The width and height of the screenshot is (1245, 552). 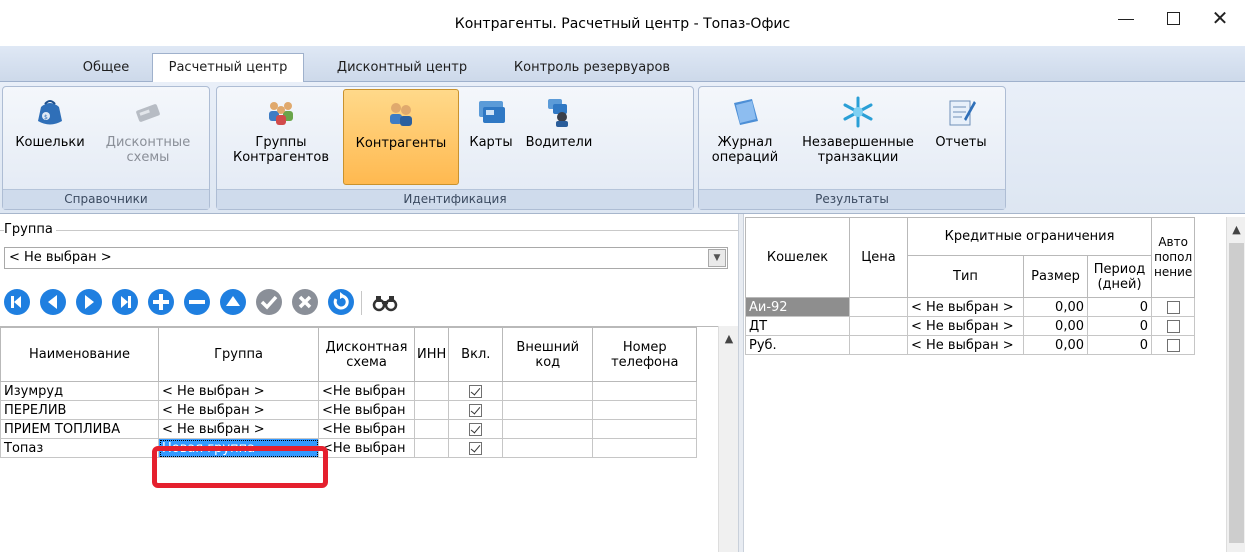 I want to click on wallets-button: $ Кошельки, so click(x=50, y=137).